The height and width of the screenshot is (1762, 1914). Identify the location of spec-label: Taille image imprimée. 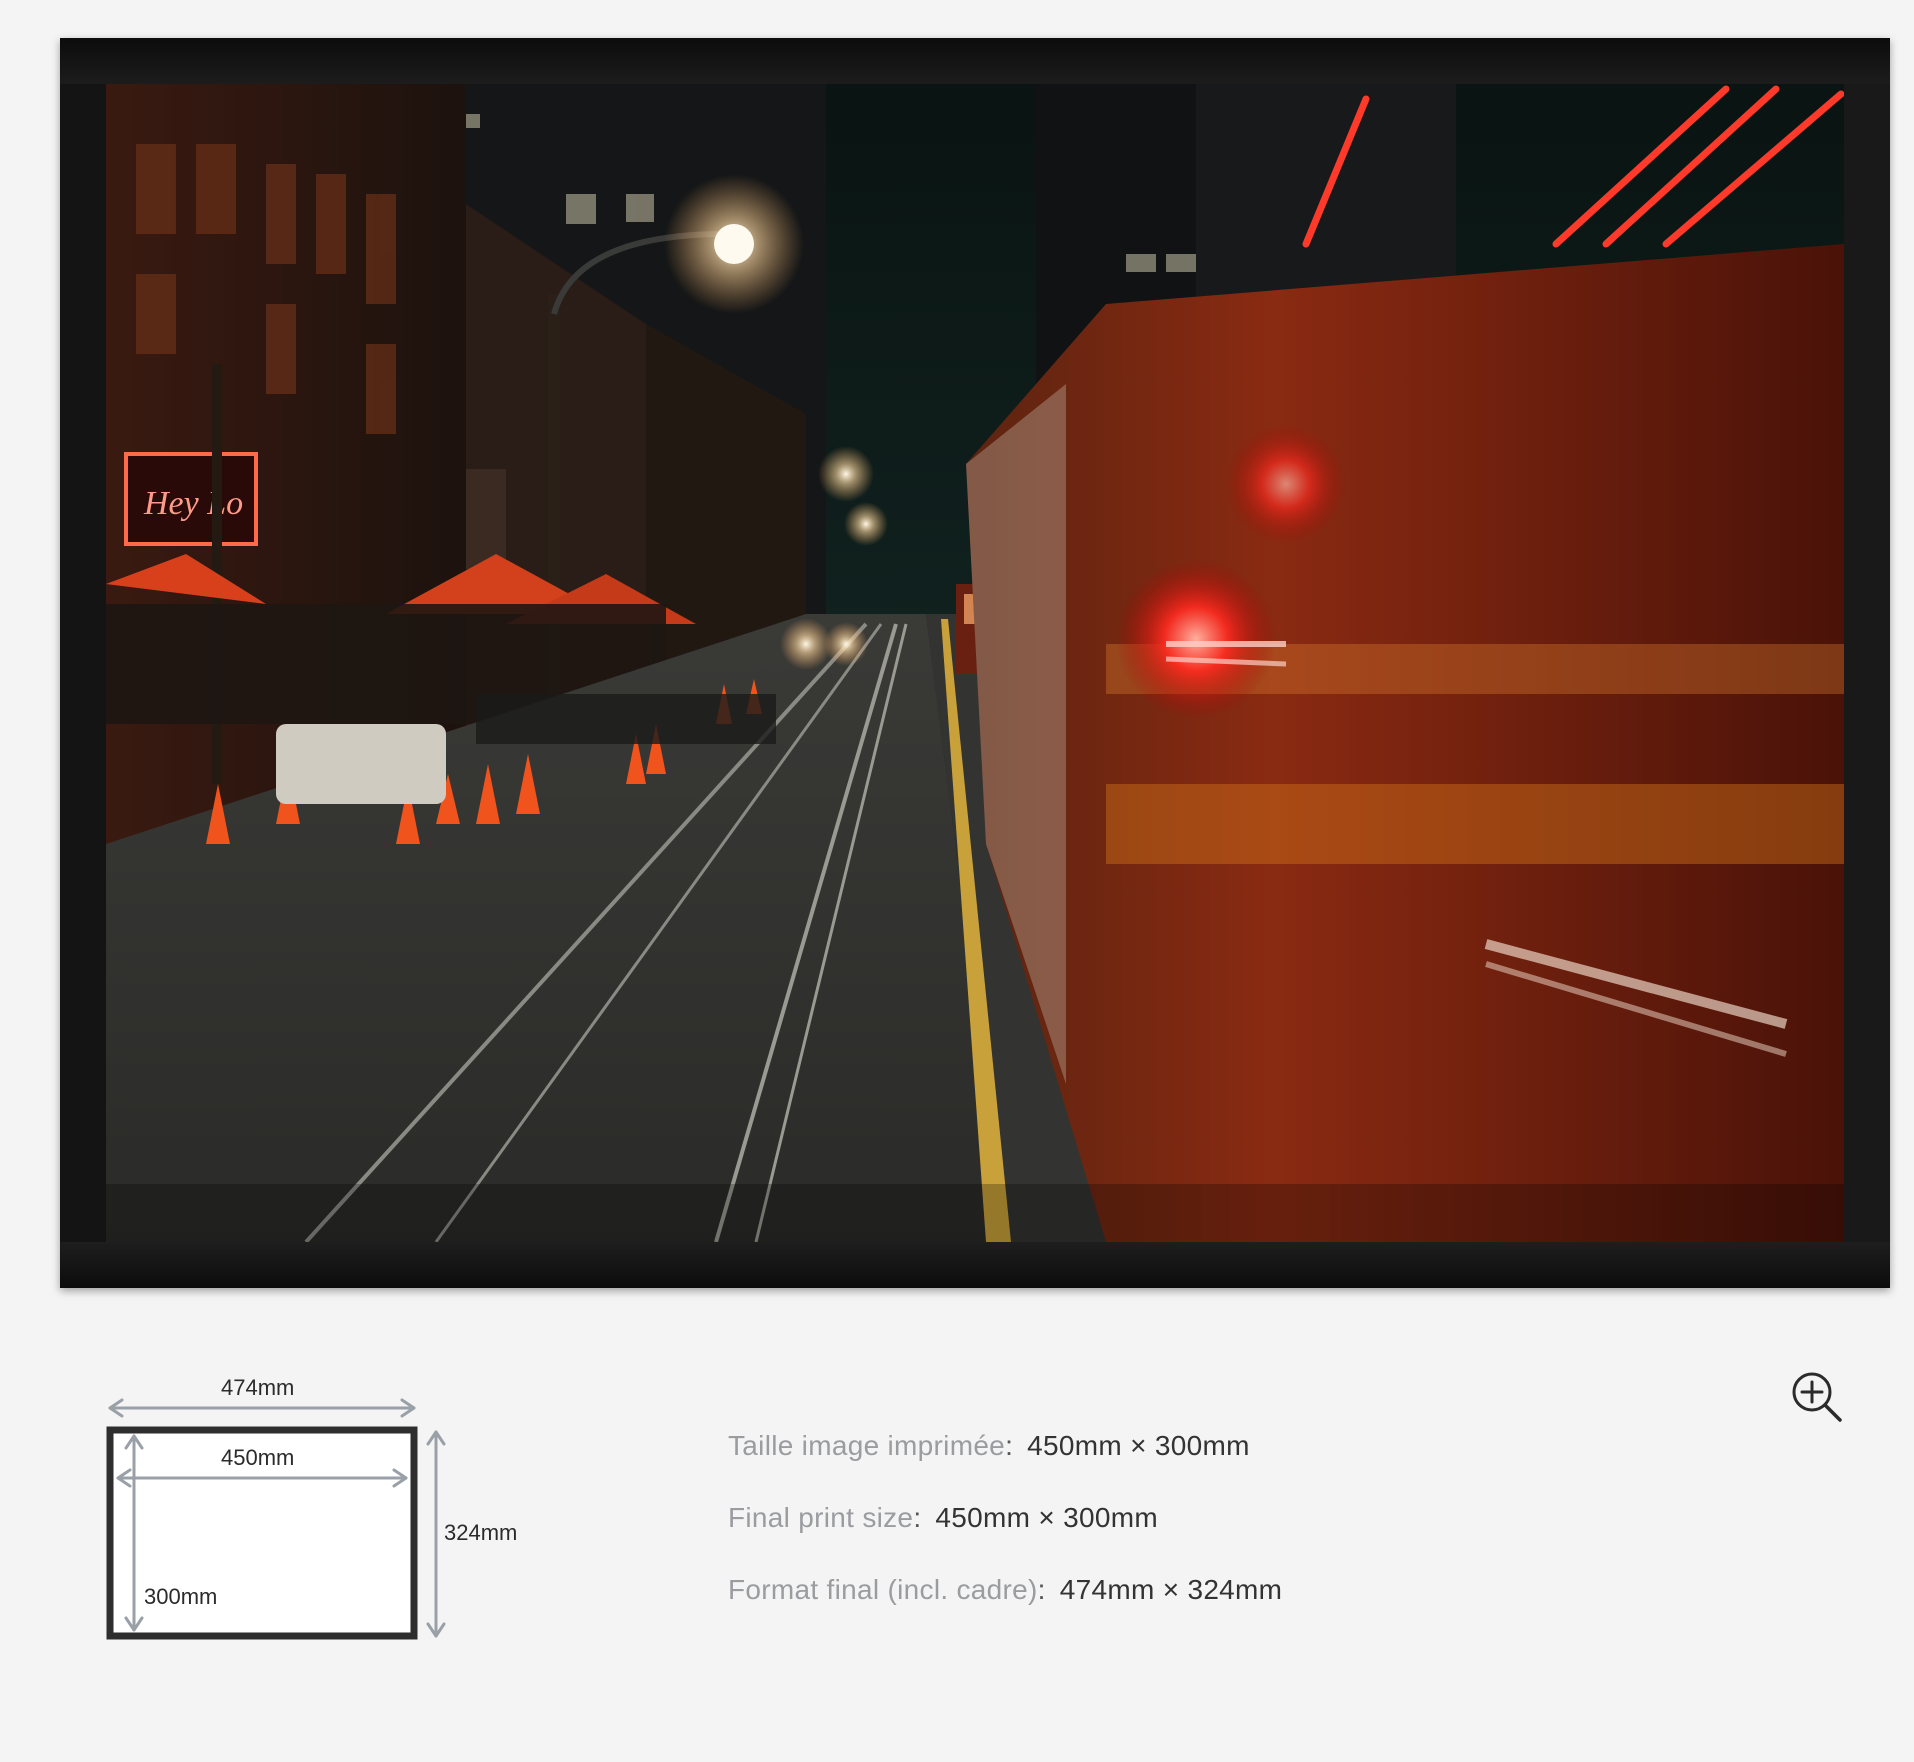
(867, 1445).